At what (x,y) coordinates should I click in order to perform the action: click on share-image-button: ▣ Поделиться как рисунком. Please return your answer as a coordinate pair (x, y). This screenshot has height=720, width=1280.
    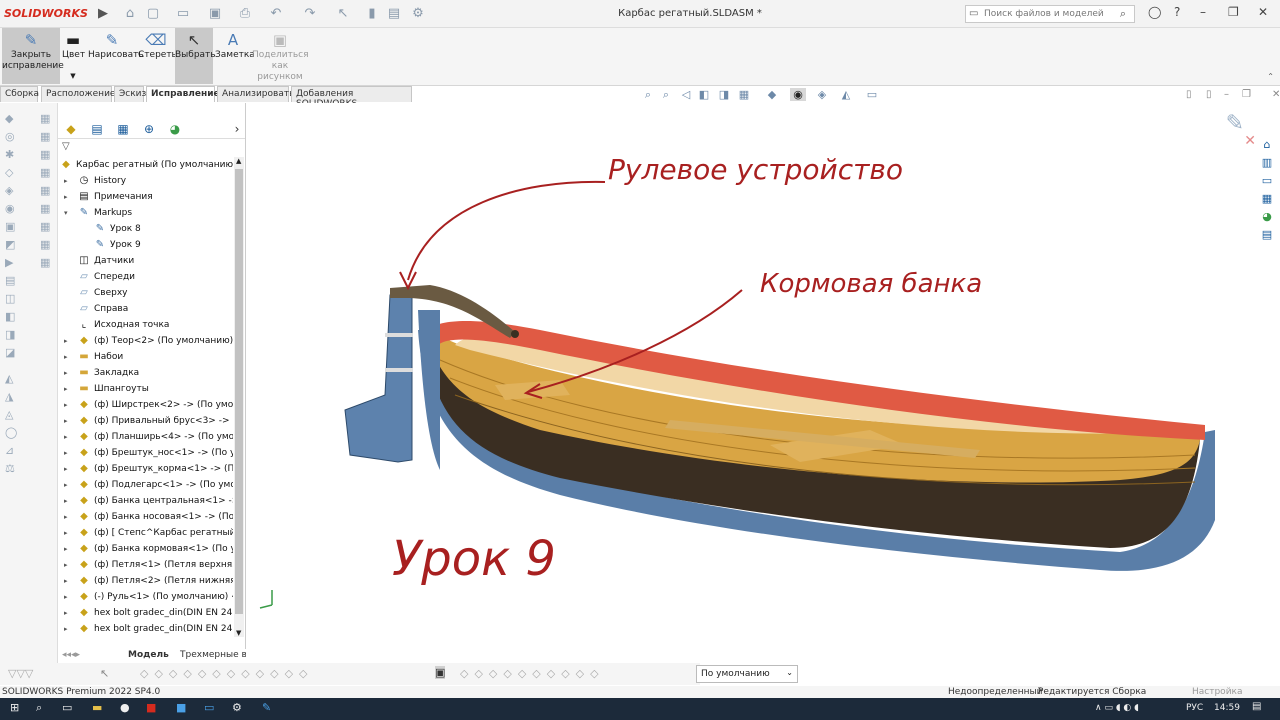
    Looking at the image, I should click on (280, 56).